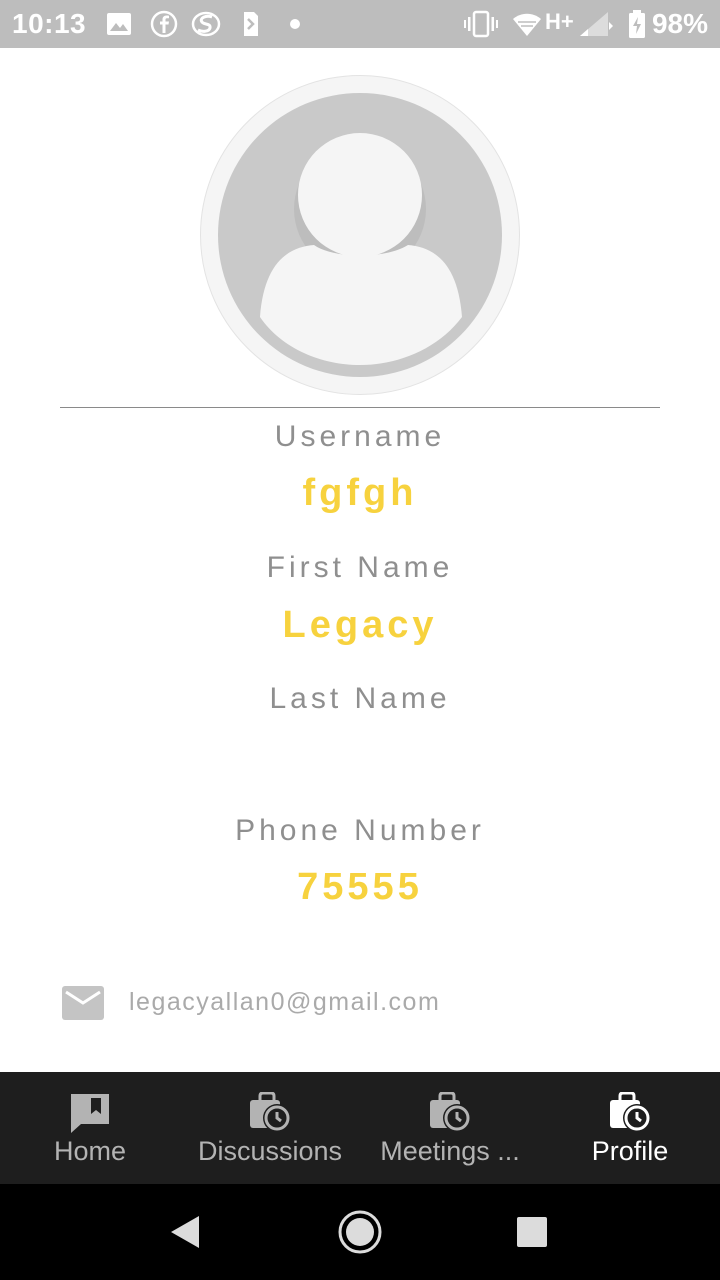  Describe the element at coordinates (119, 24) in the screenshot. I see `gallery-icon` at that location.